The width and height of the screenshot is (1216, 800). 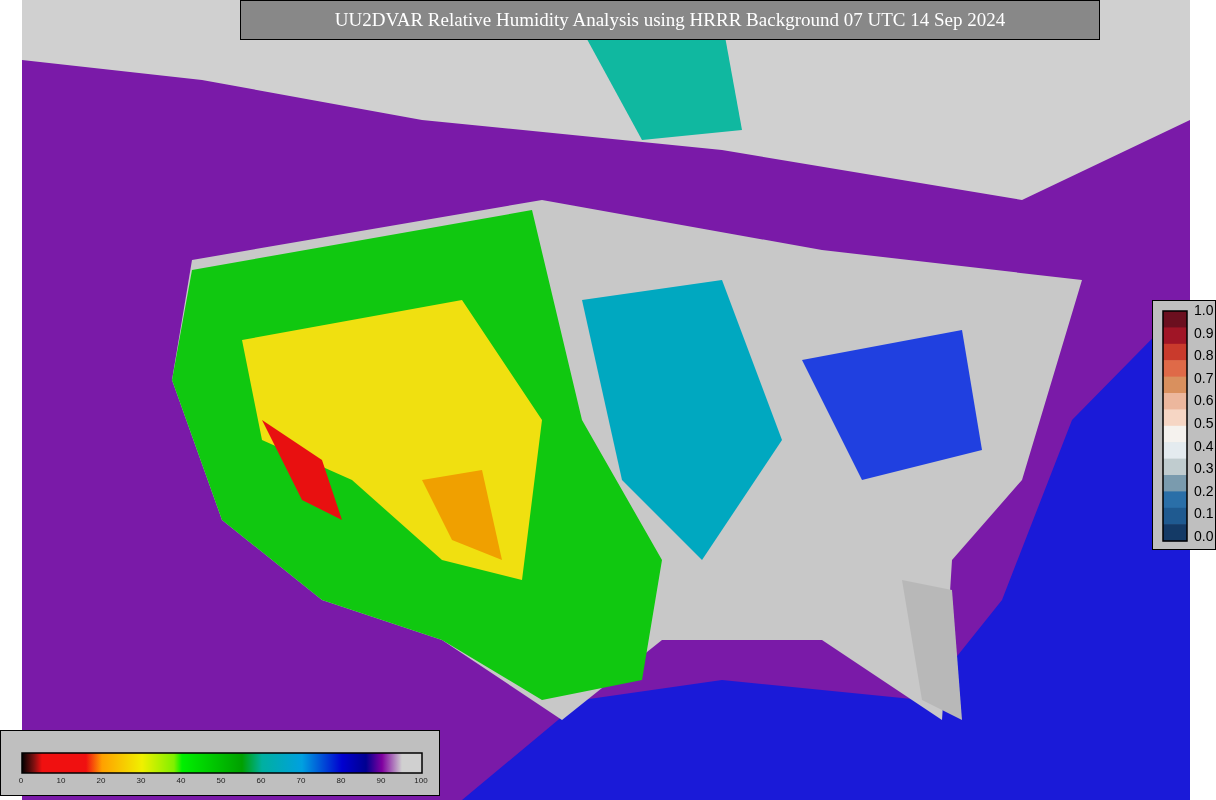 I want to click on tick-label: 10, so click(x=61, y=781).